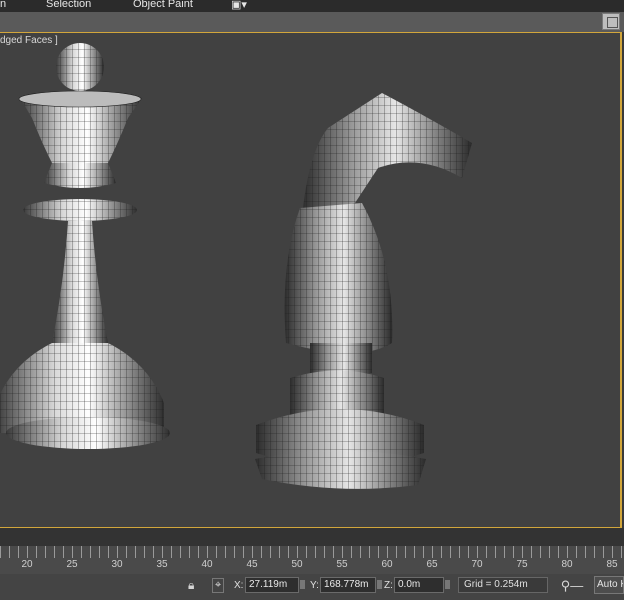 This screenshot has width=624, height=600. What do you see at coordinates (388, 585) in the screenshot?
I see `z-label: Z:` at bounding box center [388, 585].